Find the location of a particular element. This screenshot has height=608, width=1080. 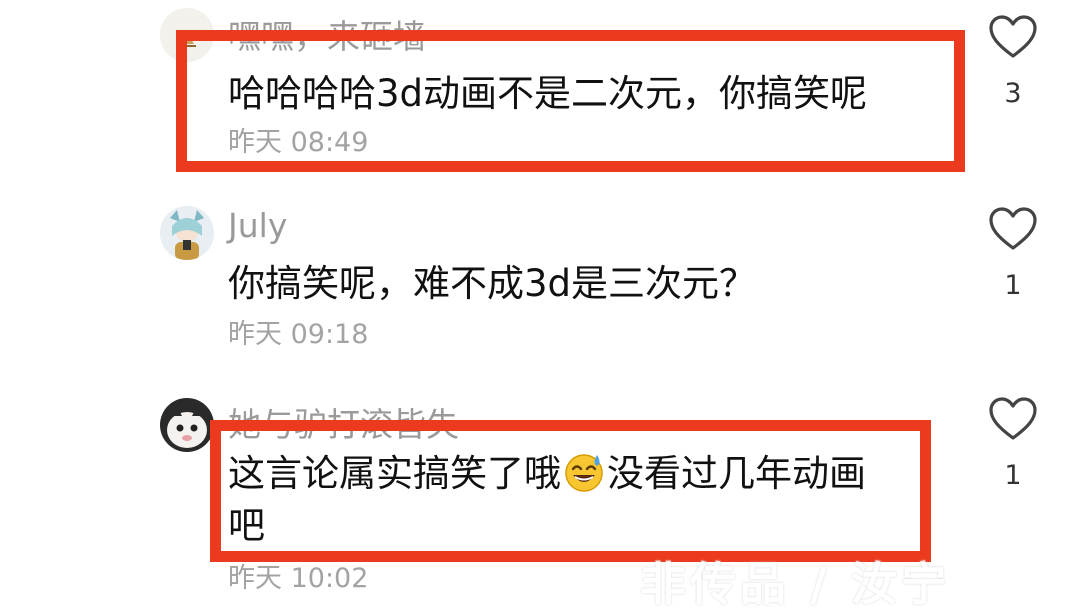

comment-timestamp: 昨天 09:18 is located at coordinates (298, 334).